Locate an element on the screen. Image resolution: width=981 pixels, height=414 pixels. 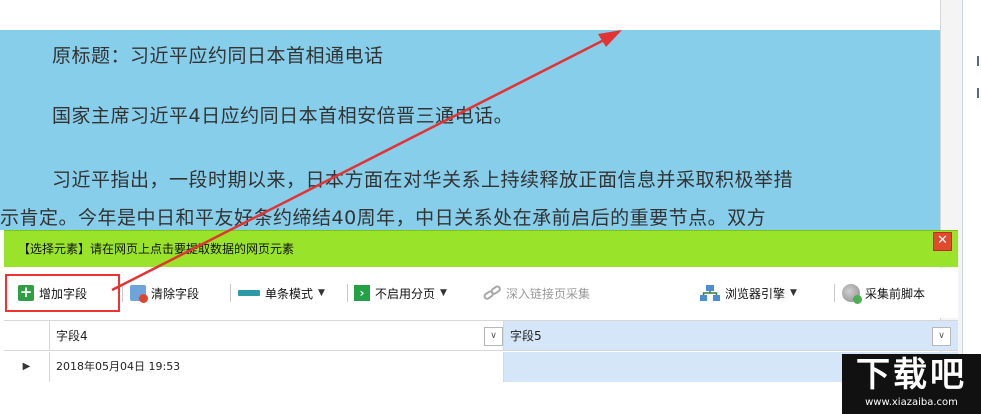
chain-link-icon is located at coordinates (492, 292).